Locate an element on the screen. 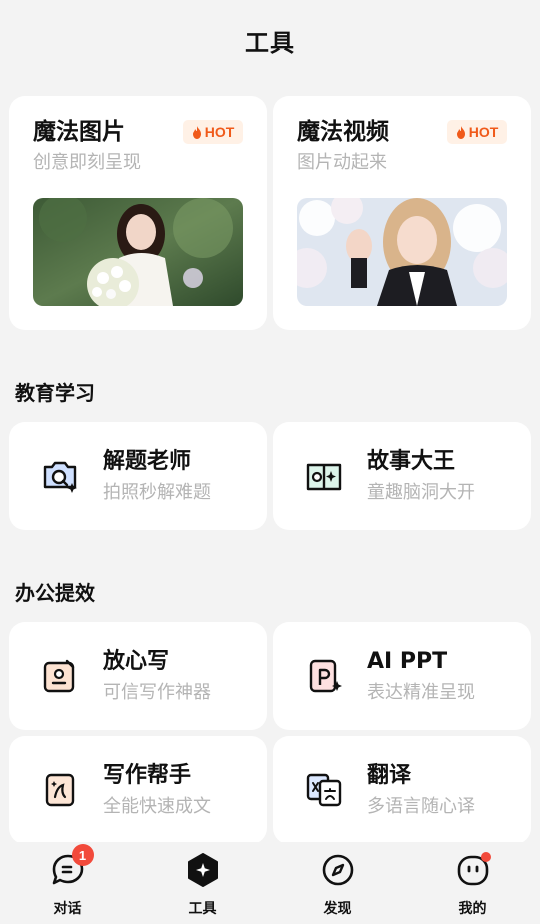  translate-icon is located at coordinates (324, 790).